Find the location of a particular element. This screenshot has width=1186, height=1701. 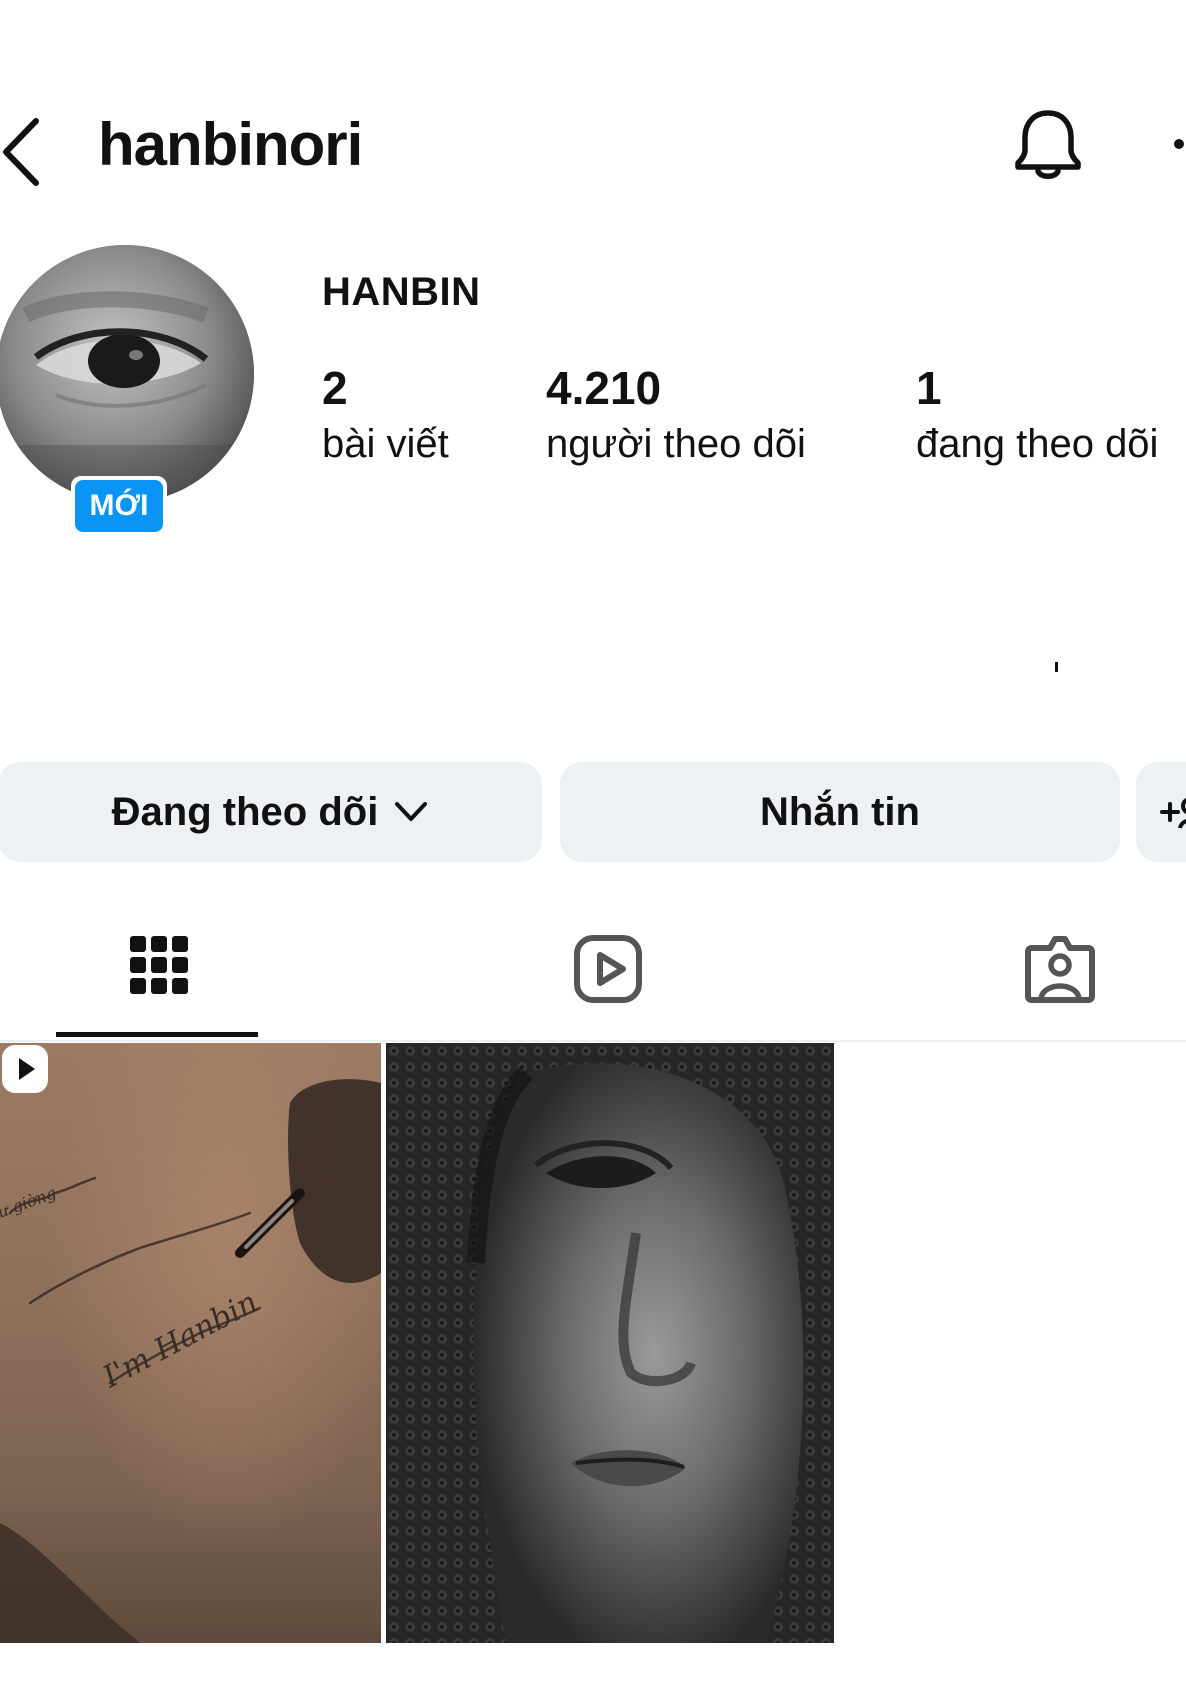

photo-thumbnail-image is located at coordinates (610, 1343).